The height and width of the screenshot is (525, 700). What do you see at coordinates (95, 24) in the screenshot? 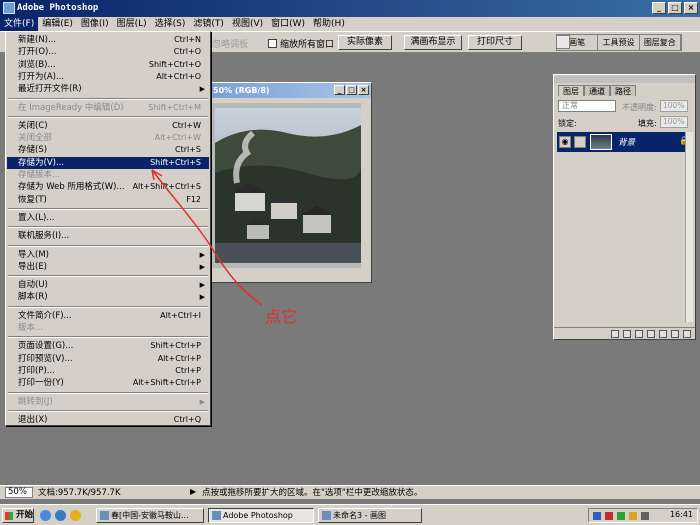
I see `menu-item: 图像(I)` at bounding box center [95, 24].